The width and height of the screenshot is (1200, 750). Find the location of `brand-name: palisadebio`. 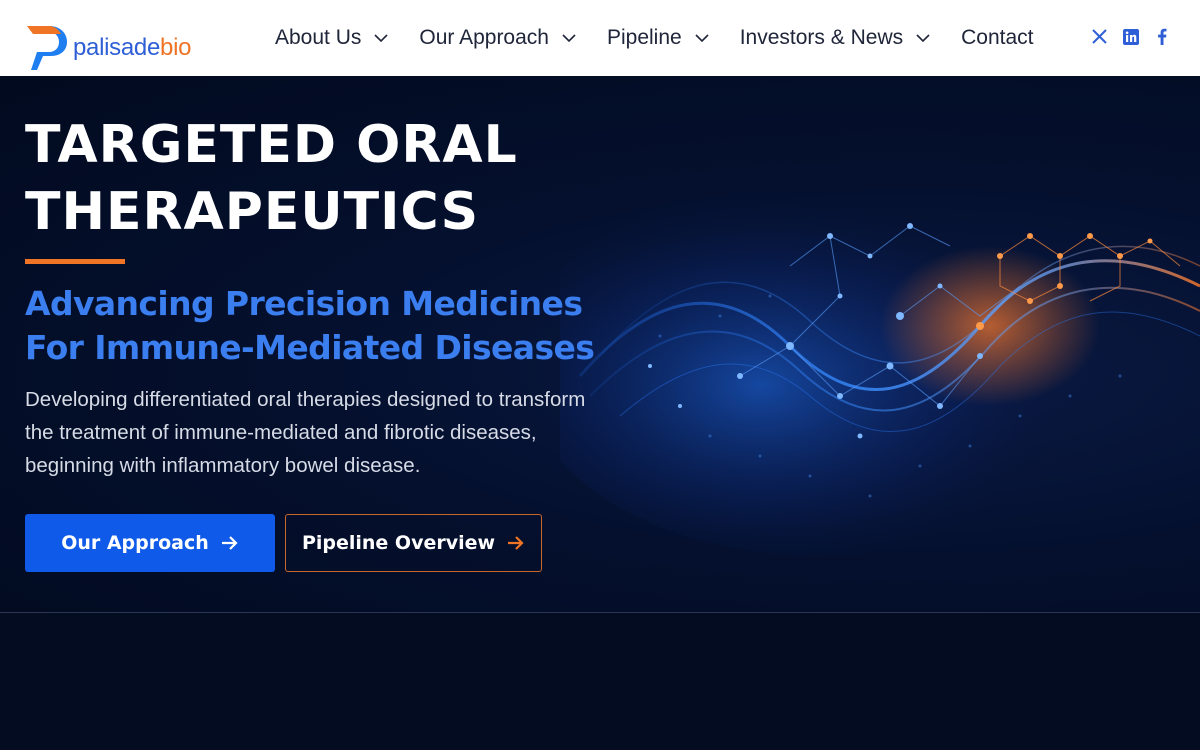

brand-name: palisadebio is located at coordinates (132, 48).